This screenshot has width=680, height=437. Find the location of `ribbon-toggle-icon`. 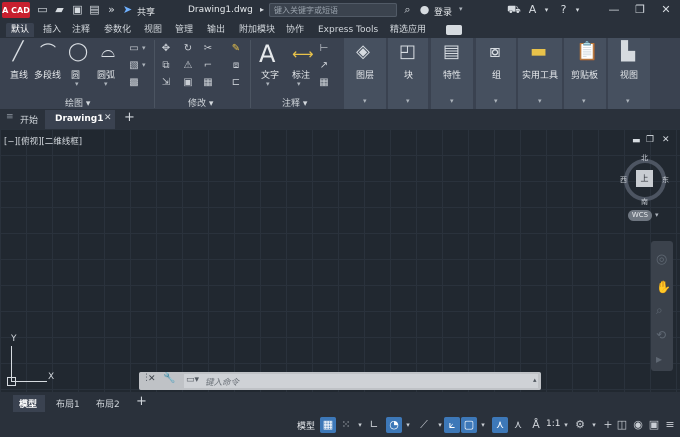

ribbon-toggle-icon is located at coordinates (454, 30).